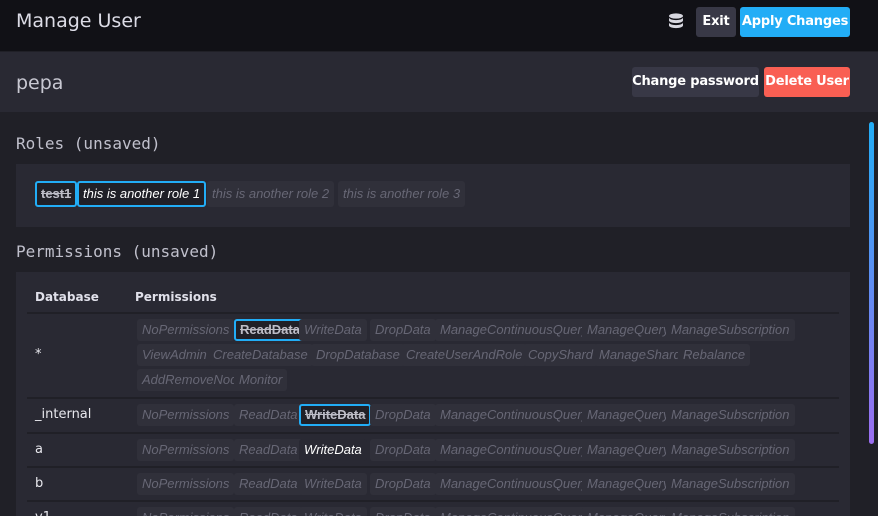 This screenshot has height=516, width=878. I want to click on permission-pill: CreateDatabase, so click(260, 355).